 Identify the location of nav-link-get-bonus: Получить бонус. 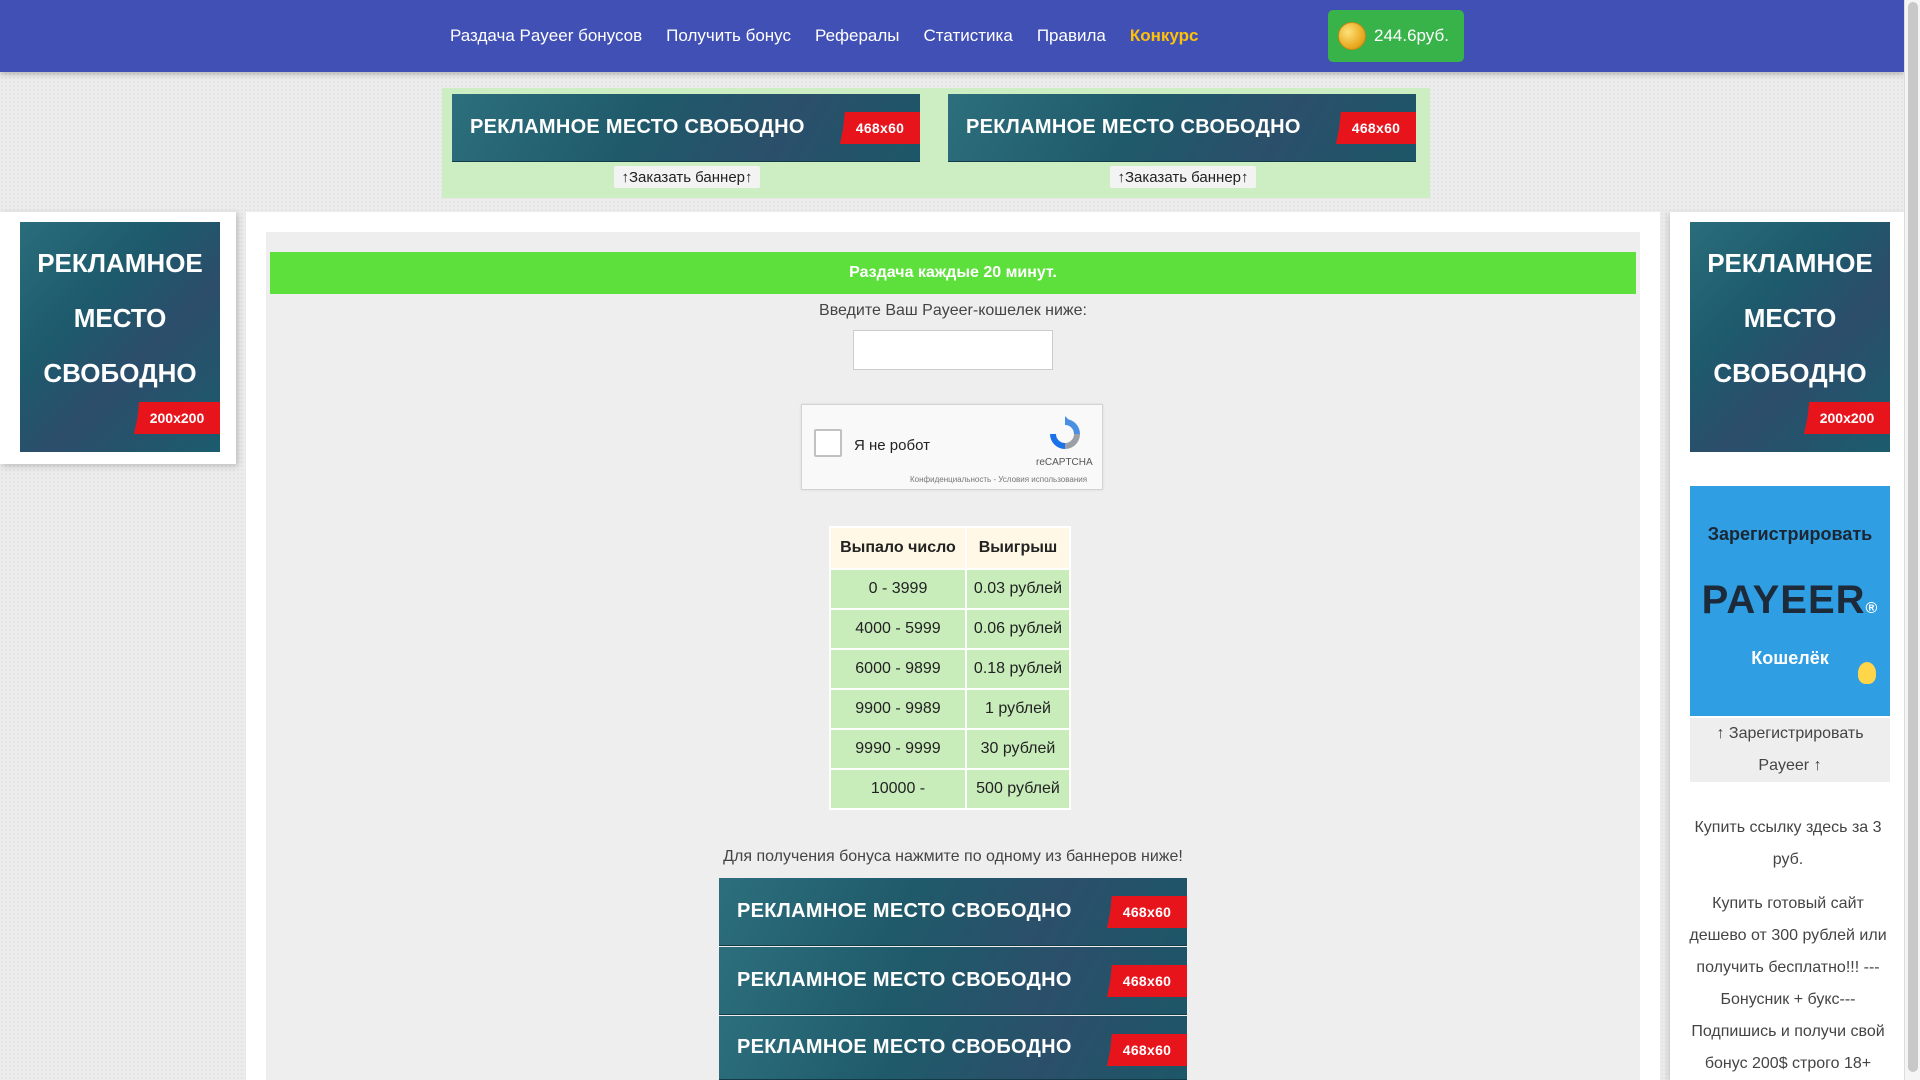
(728, 36).